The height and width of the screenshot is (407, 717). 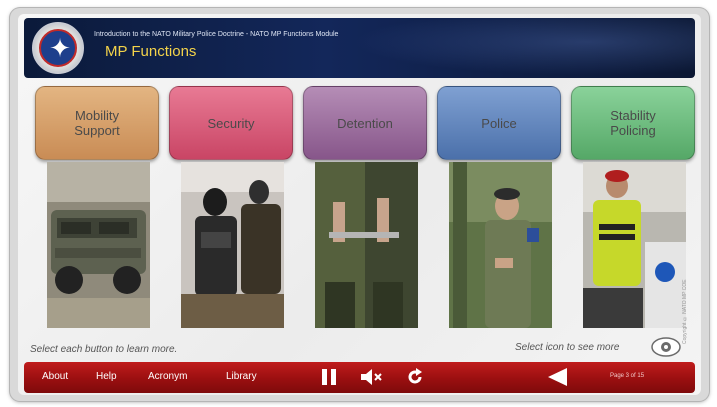 What do you see at coordinates (567, 347) in the screenshot?
I see `instruction-right: Select icon to see more` at bounding box center [567, 347].